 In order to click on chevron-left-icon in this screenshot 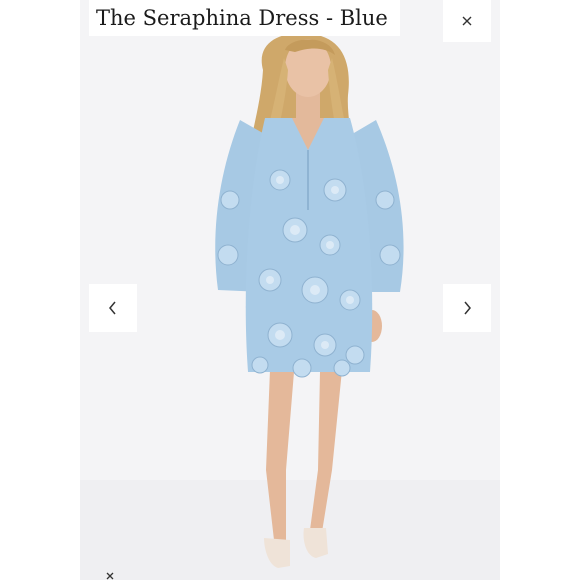, I will do `click(112, 308)`.